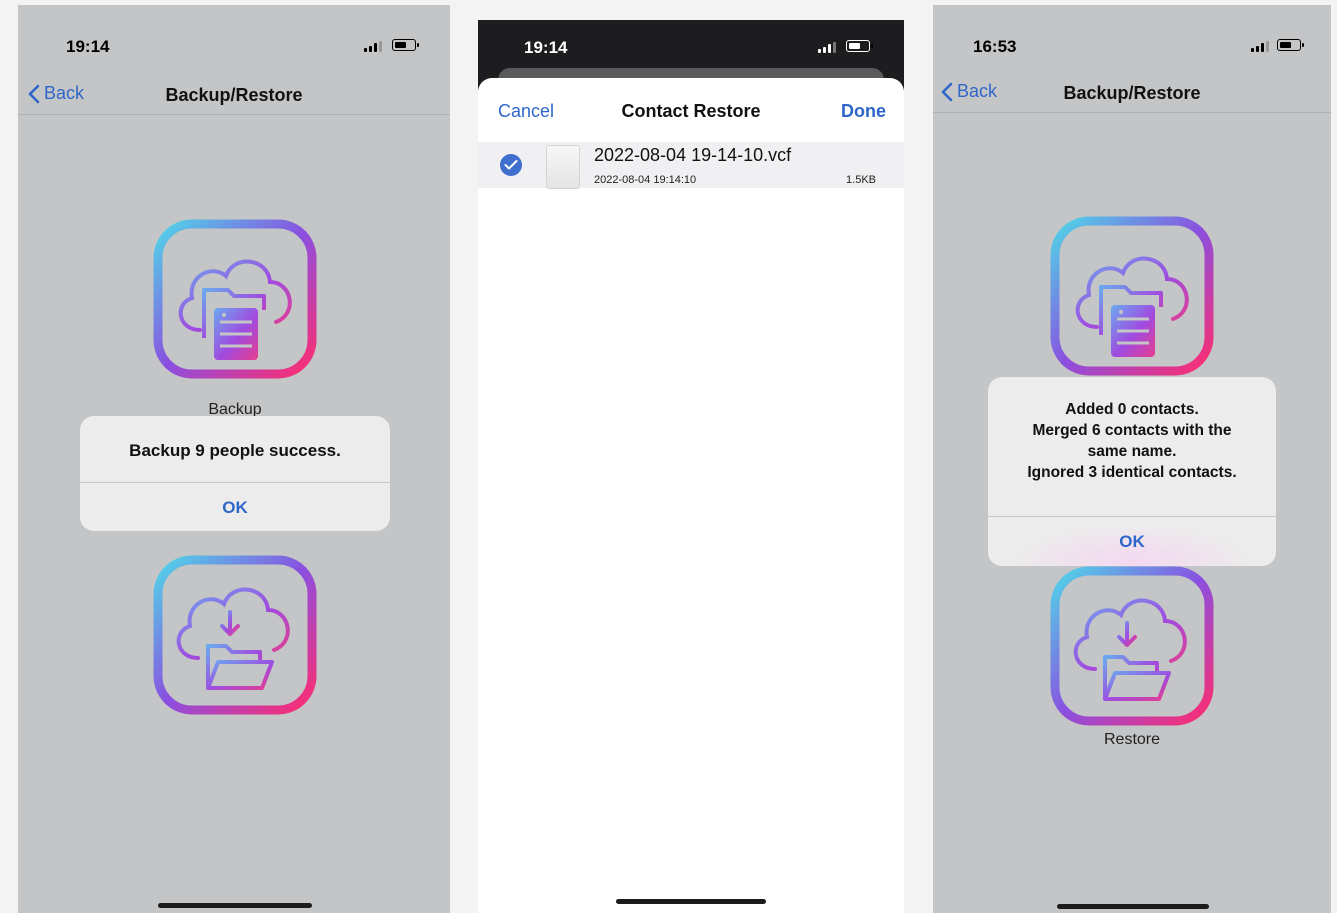 This screenshot has width=1337, height=913. I want to click on file-size: 1.5KB, so click(861, 180).